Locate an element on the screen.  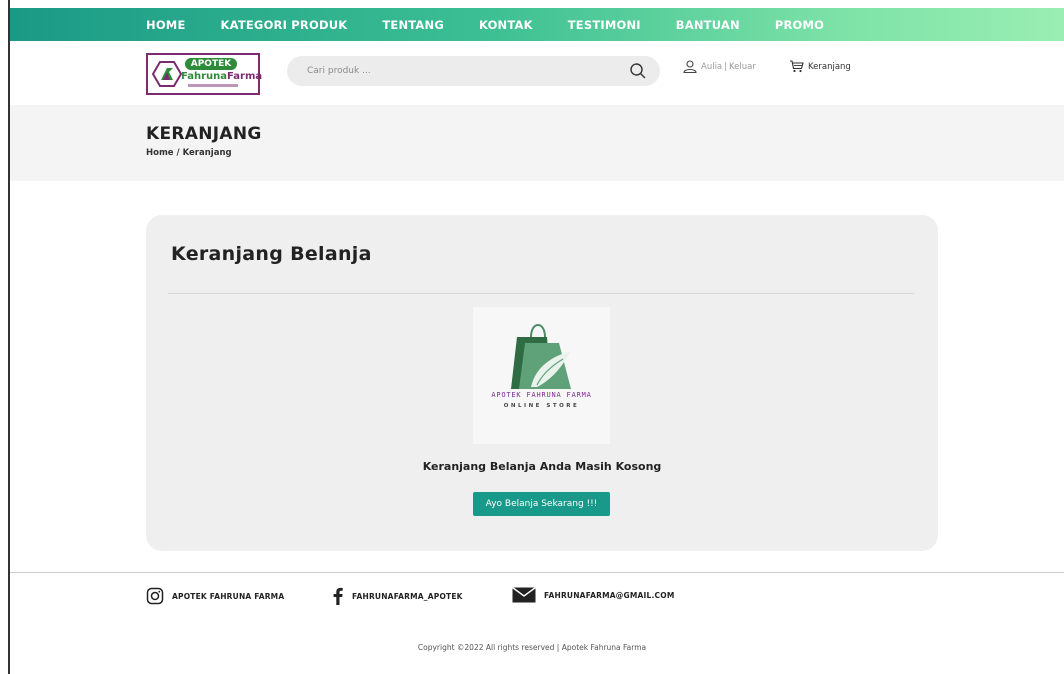
cart-divider is located at coordinates (541, 293).